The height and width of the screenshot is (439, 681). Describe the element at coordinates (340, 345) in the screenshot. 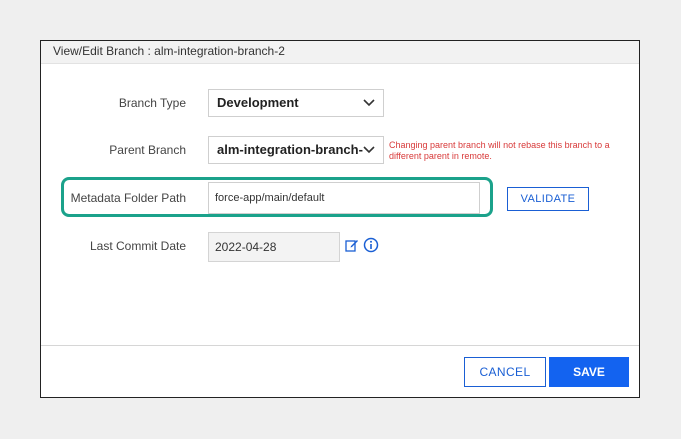

I see `footer-divider` at that location.